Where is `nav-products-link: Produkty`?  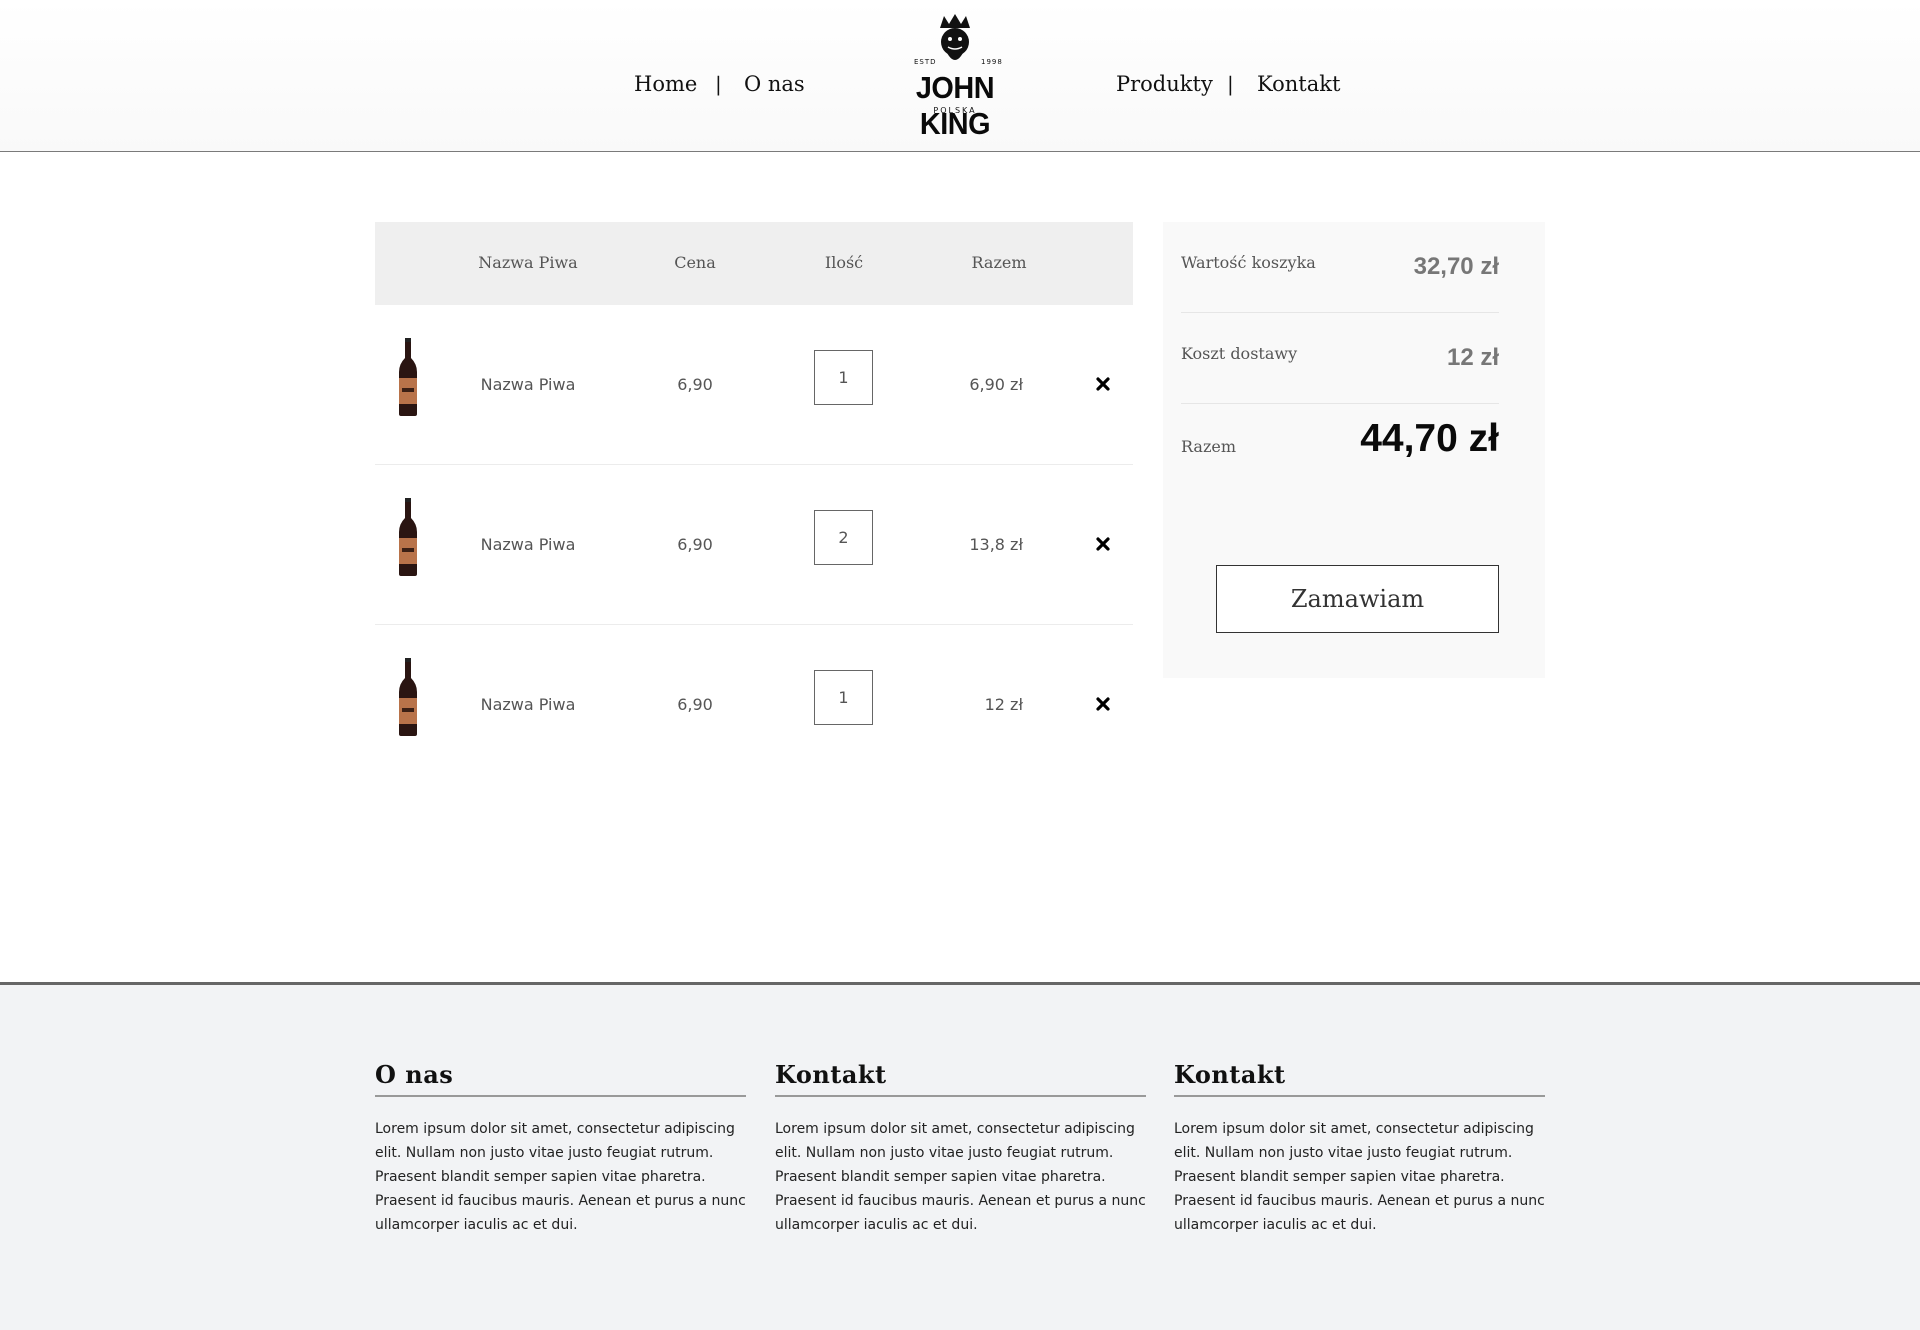 nav-products-link: Produkty is located at coordinates (1164, 84).